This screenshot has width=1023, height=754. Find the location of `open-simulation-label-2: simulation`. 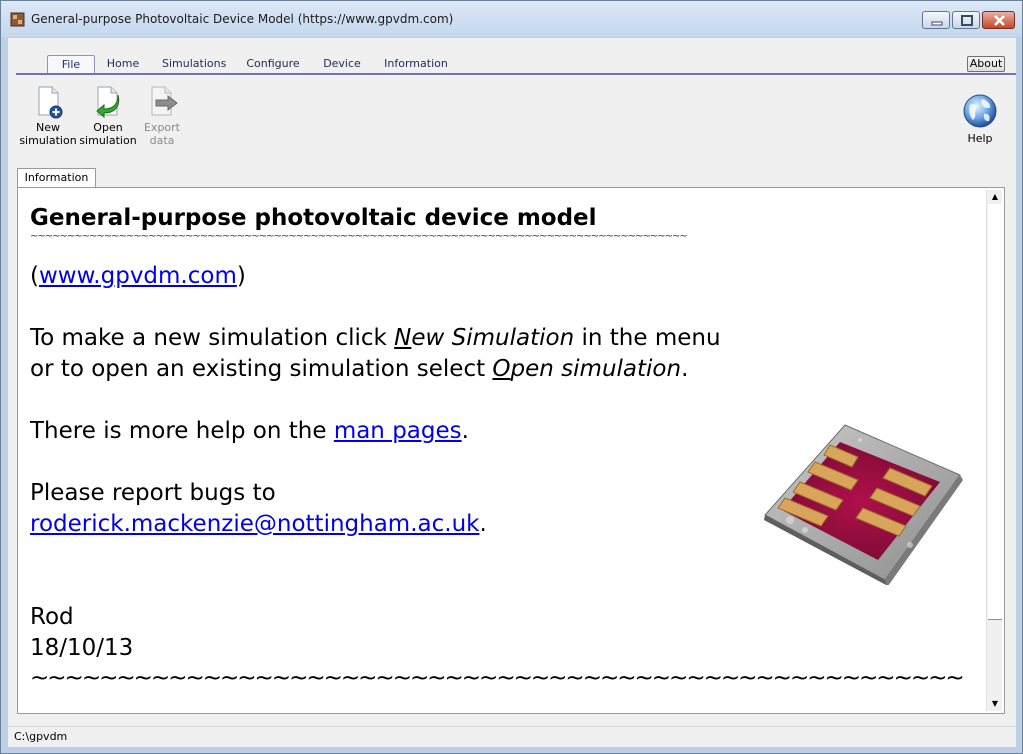

open-simulation-label-2: simulation is located at coordinates (108, 140).